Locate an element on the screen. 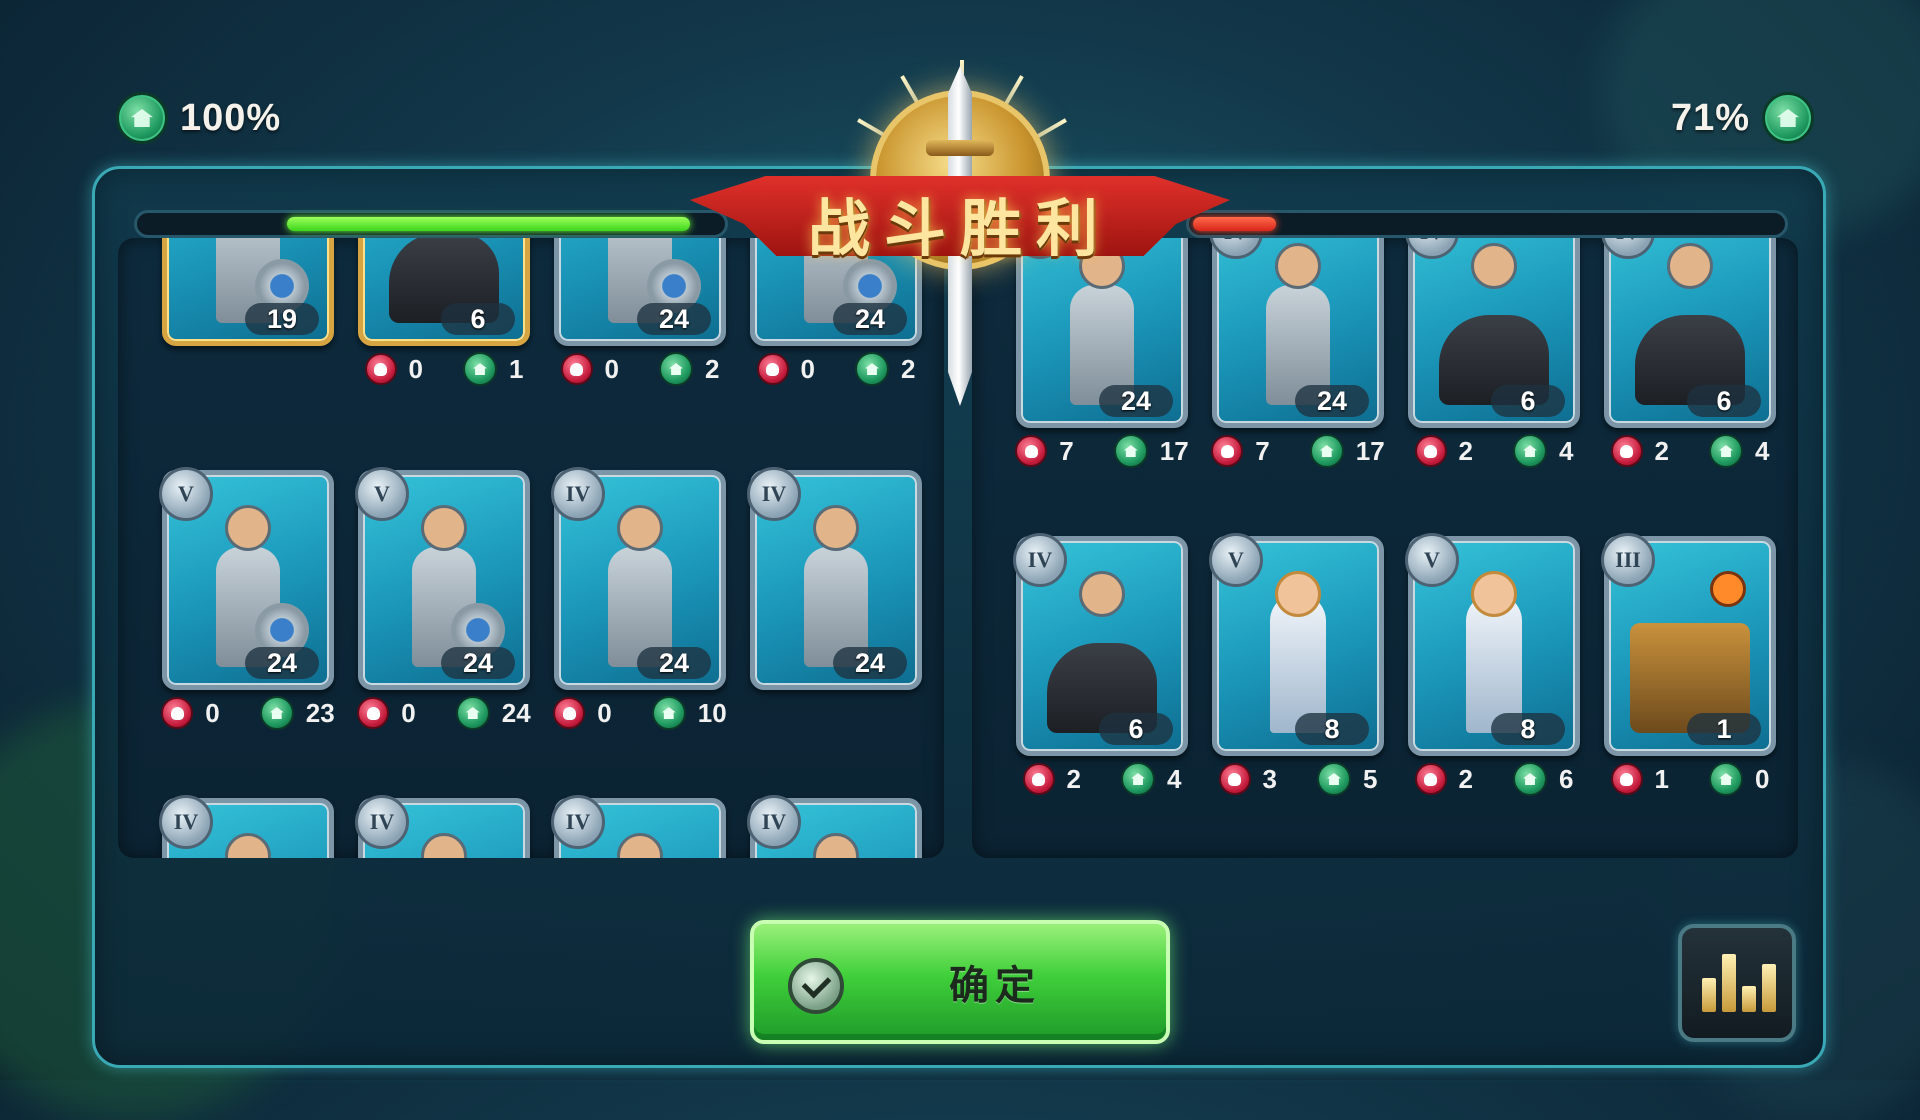 The image size is (1920, 1120). unit-count: 1 is located at coordinates (1724, 729).